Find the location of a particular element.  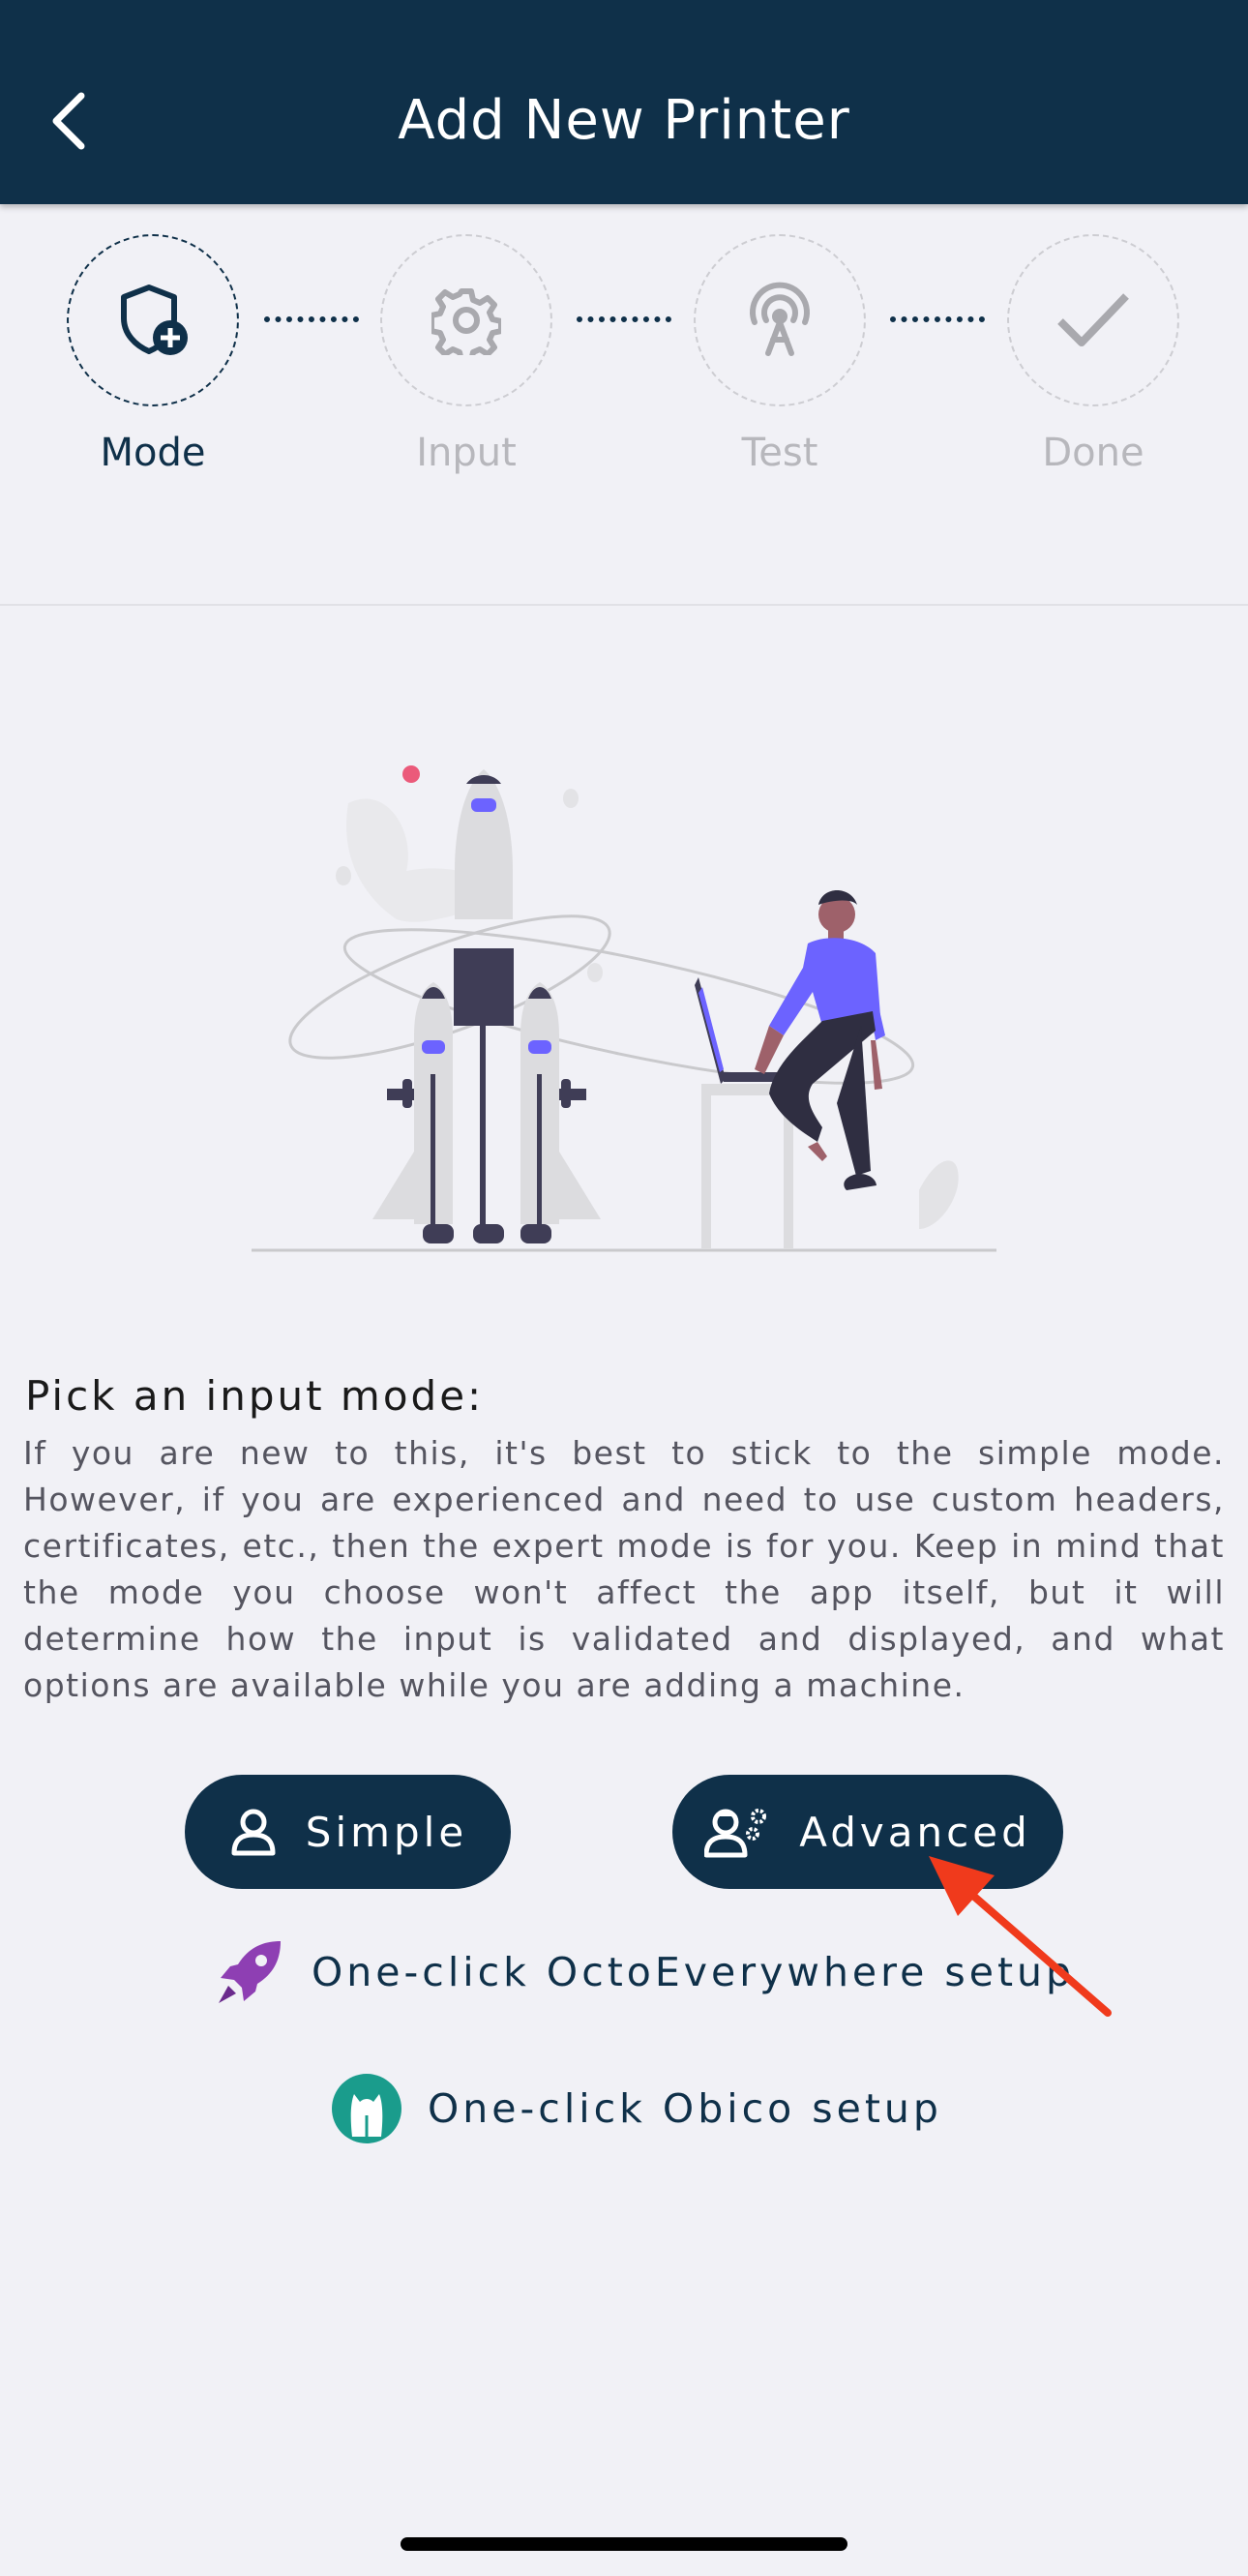

step-test is located at coordinates (780, 320).